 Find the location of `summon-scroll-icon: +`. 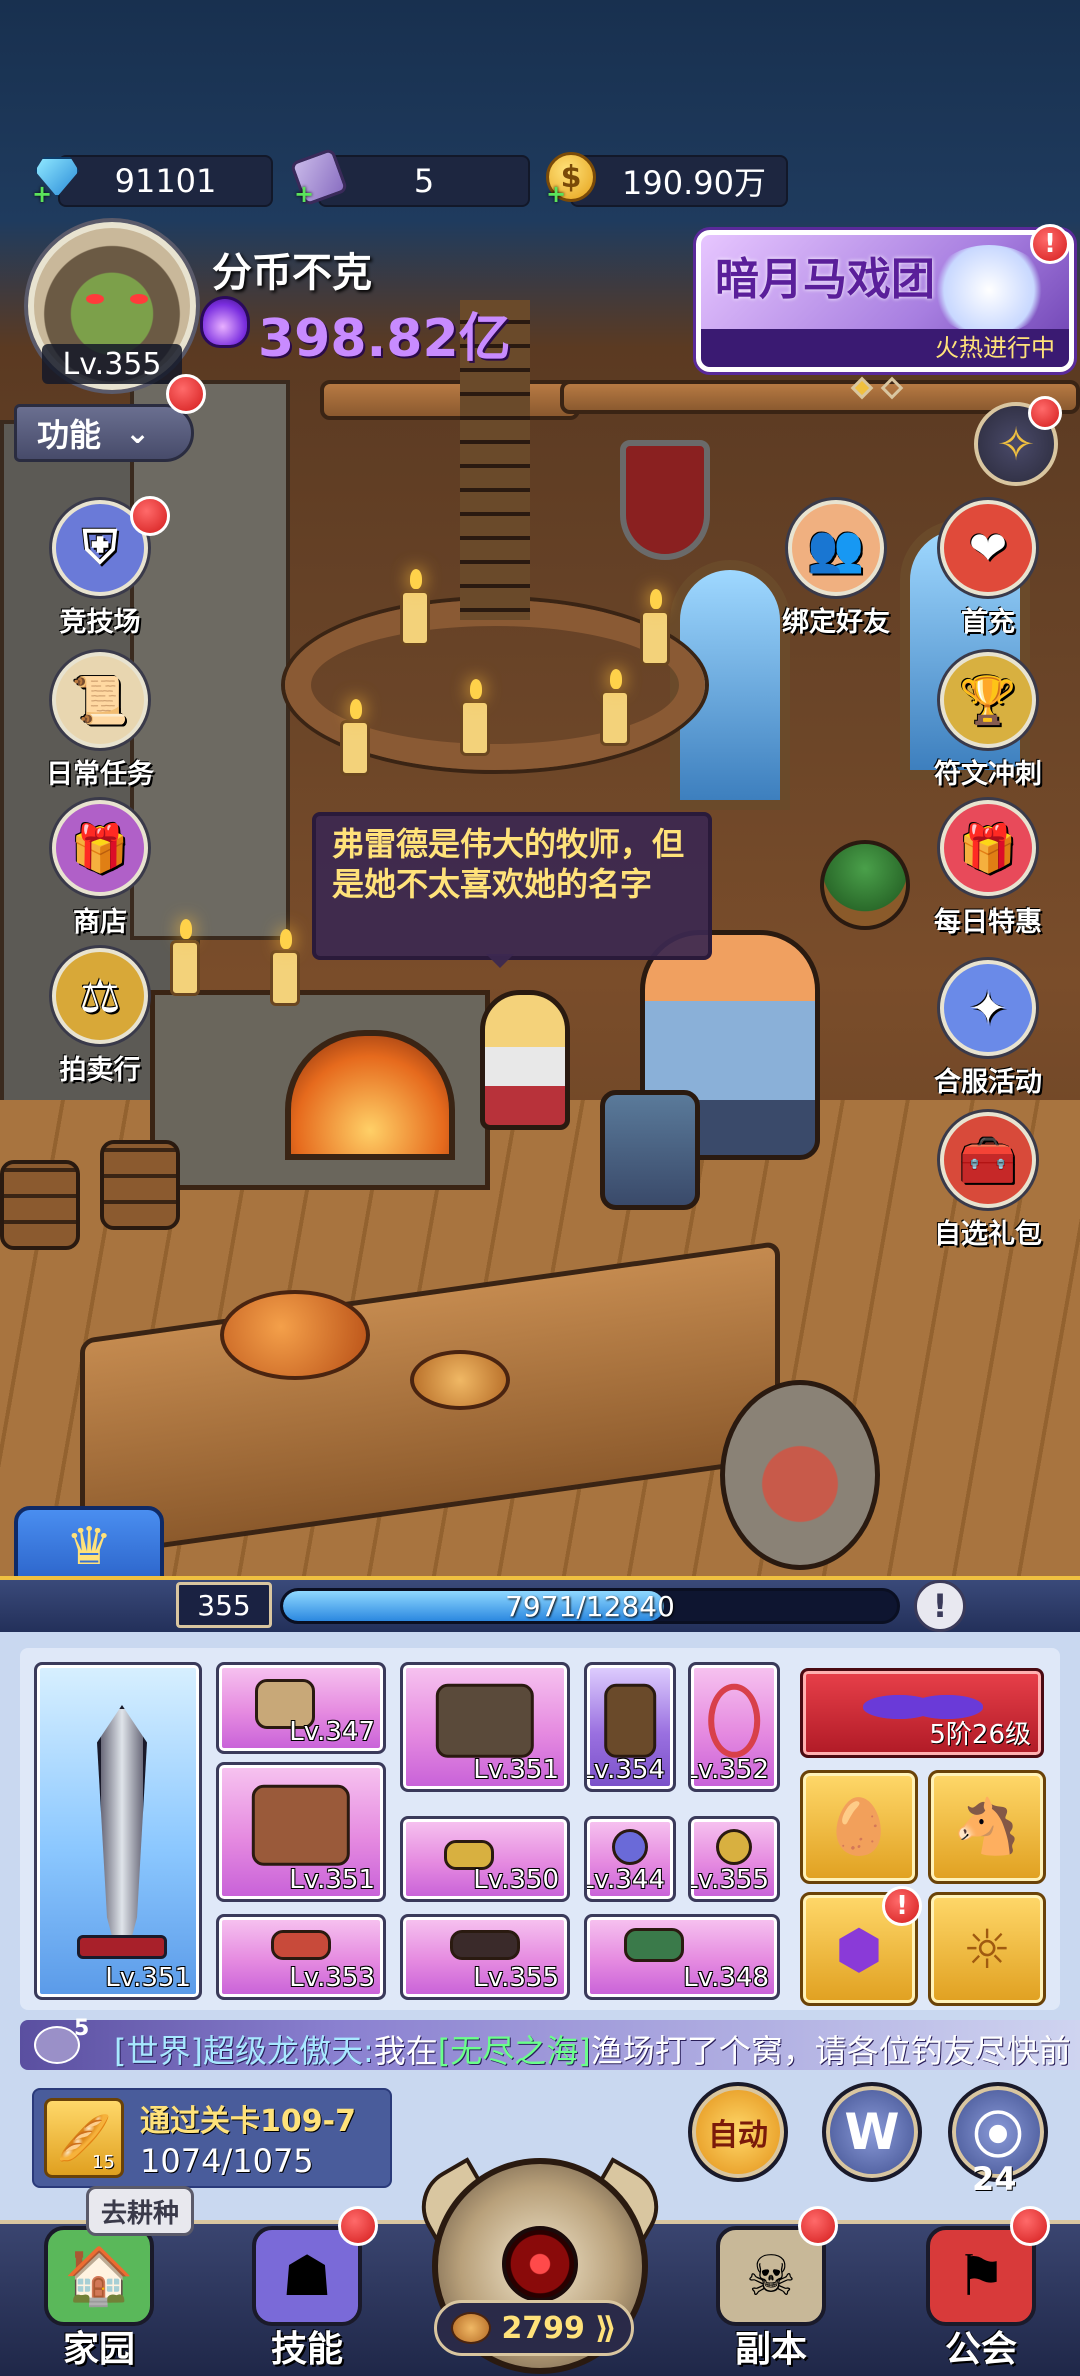

summon-scroll-icon: + is located at coordinates (319, 177).